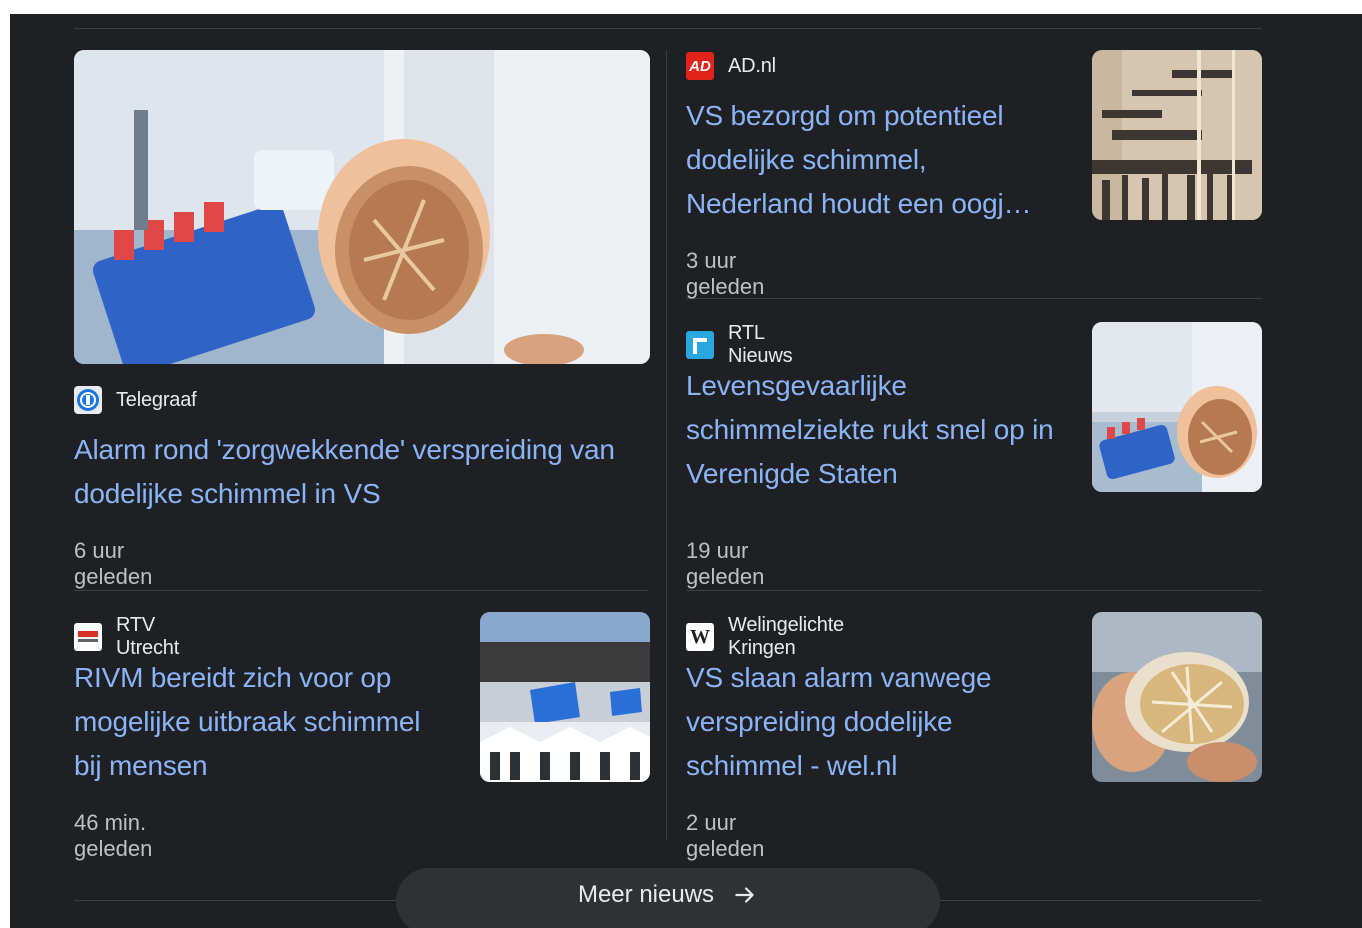 The image size is (1362, 928). I want to click on article-image-petri-dish, so click(1177, 697).